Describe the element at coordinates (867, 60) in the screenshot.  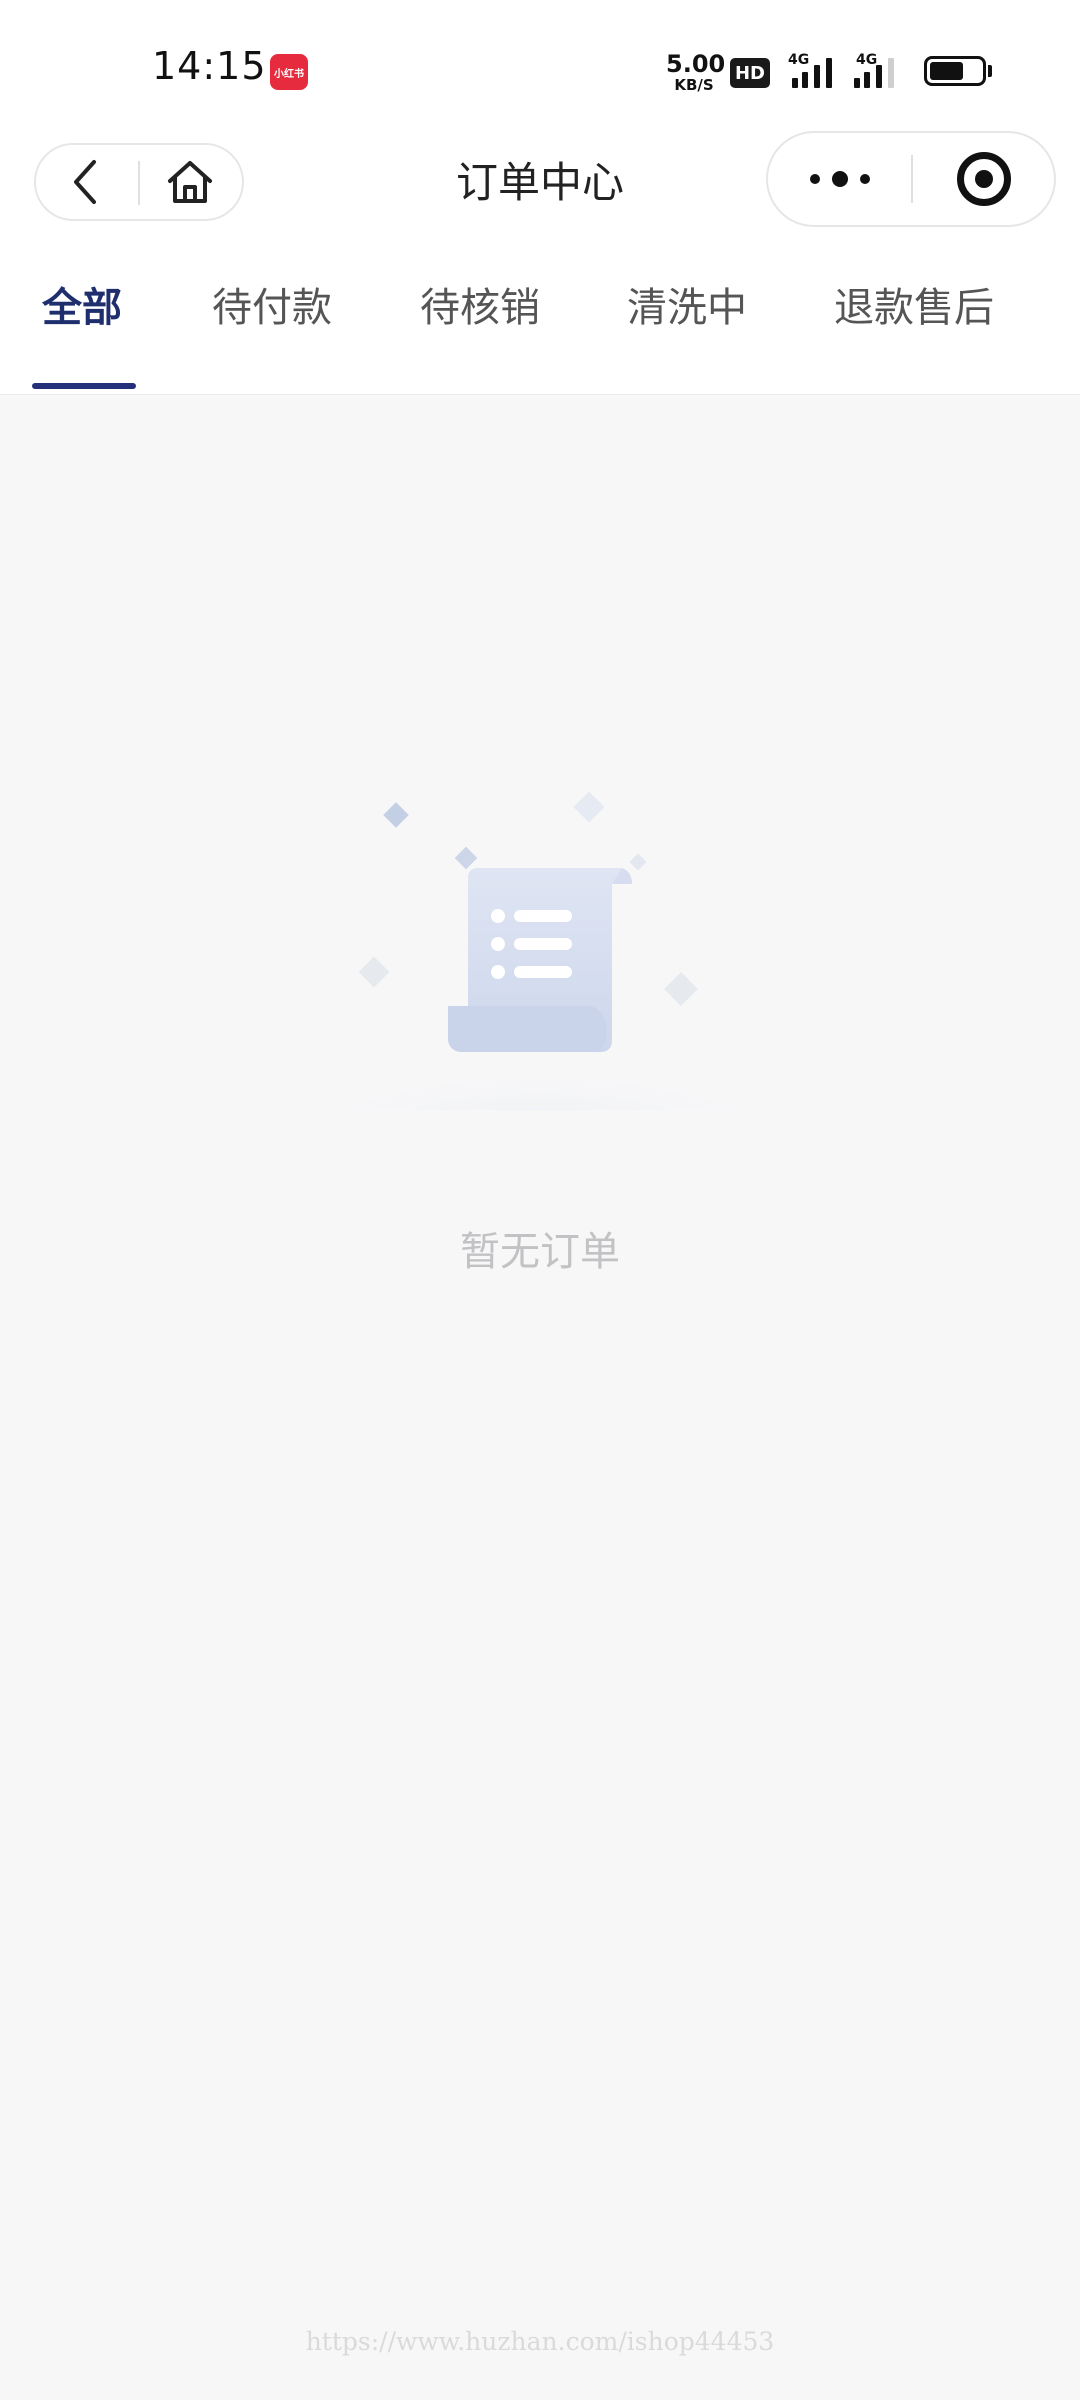
I see `signal-2-label: 4G` at that location.